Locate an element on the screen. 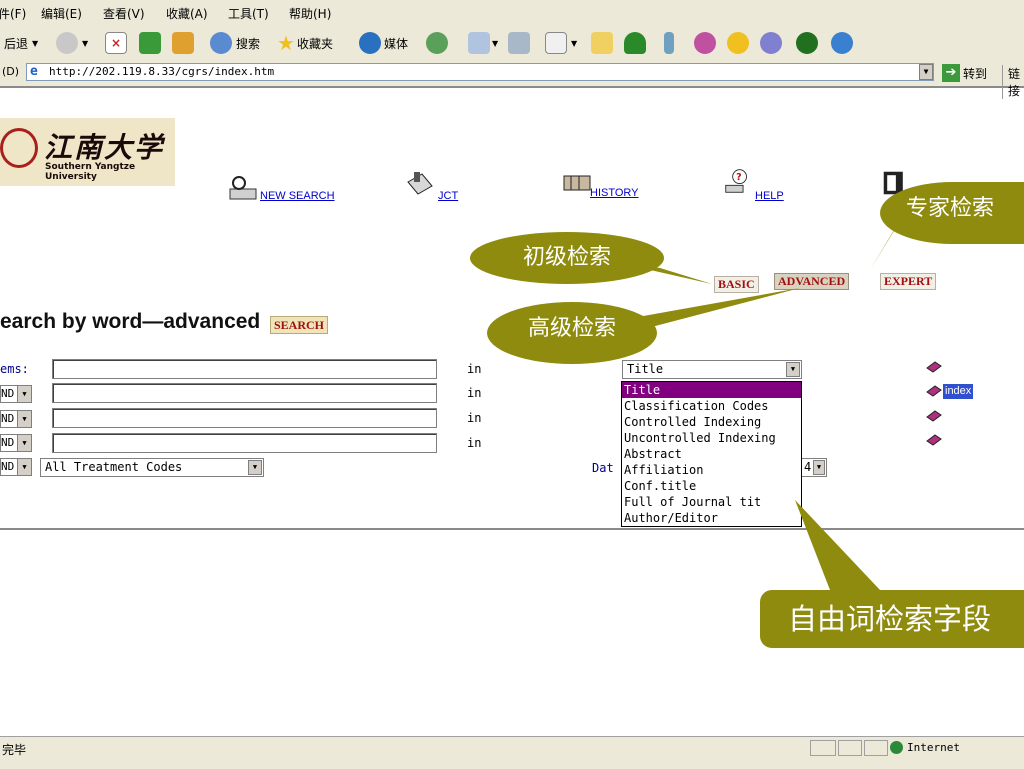 This screenshot has height=769, width=1024. callout-basic: 初级检索 is located at coordinates (567, 258).